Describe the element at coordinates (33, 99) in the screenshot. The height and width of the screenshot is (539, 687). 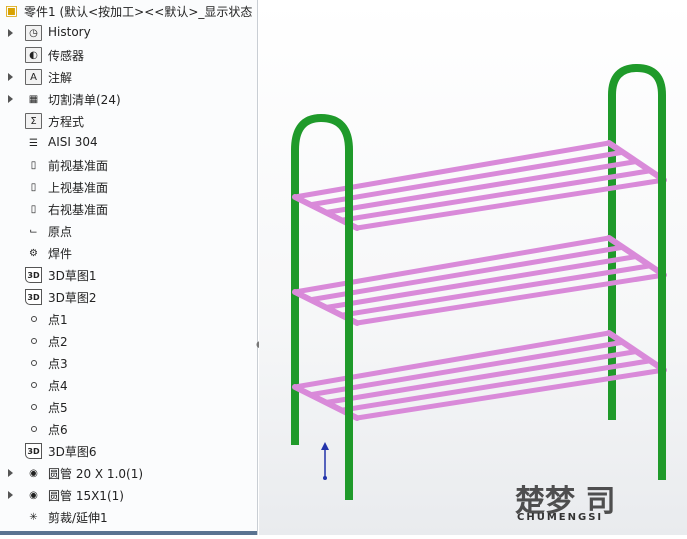
I see `cut-list-icon: ▦` at that location.